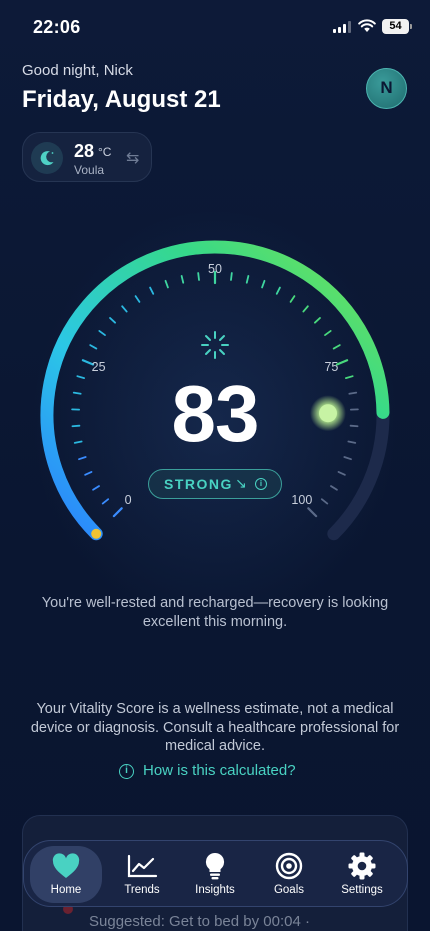  I want to click on sparkle-icon, so click(215, 345).